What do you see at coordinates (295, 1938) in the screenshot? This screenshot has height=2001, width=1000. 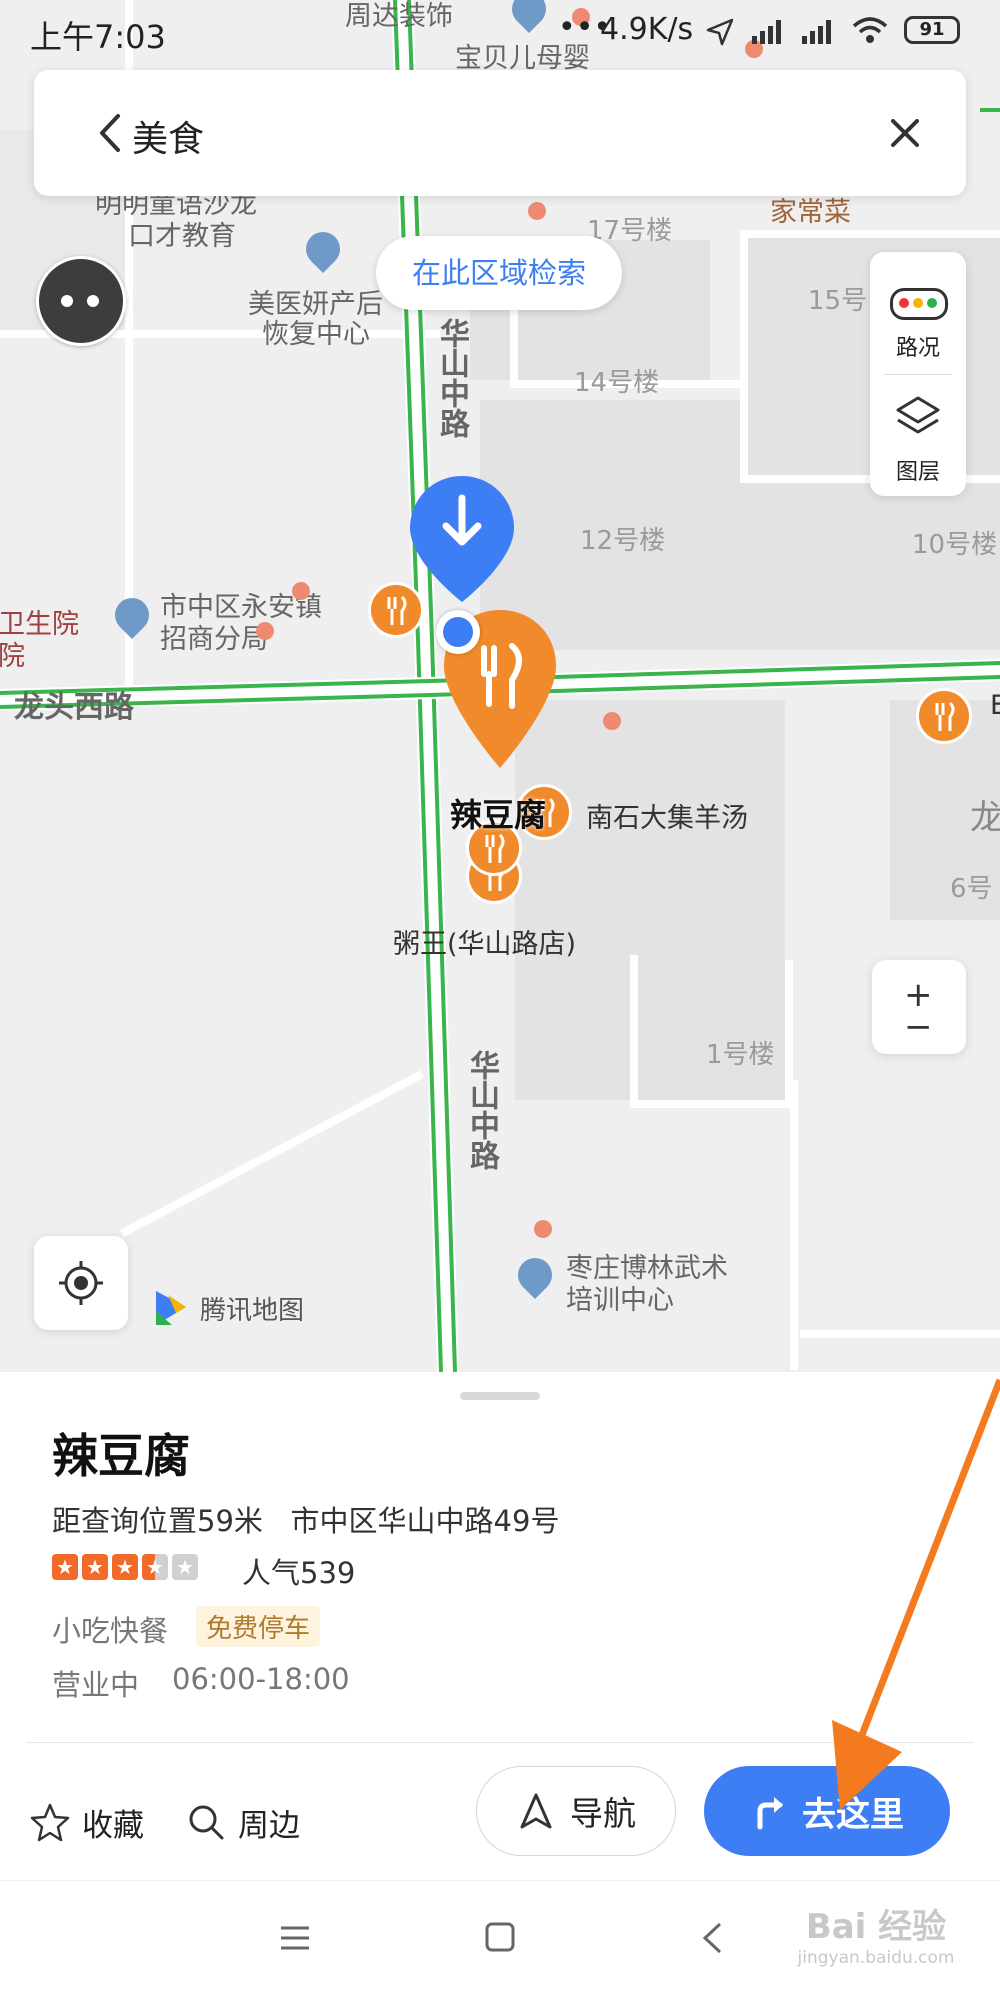 I see `menu-icon` at bounding box center [295, 1938].